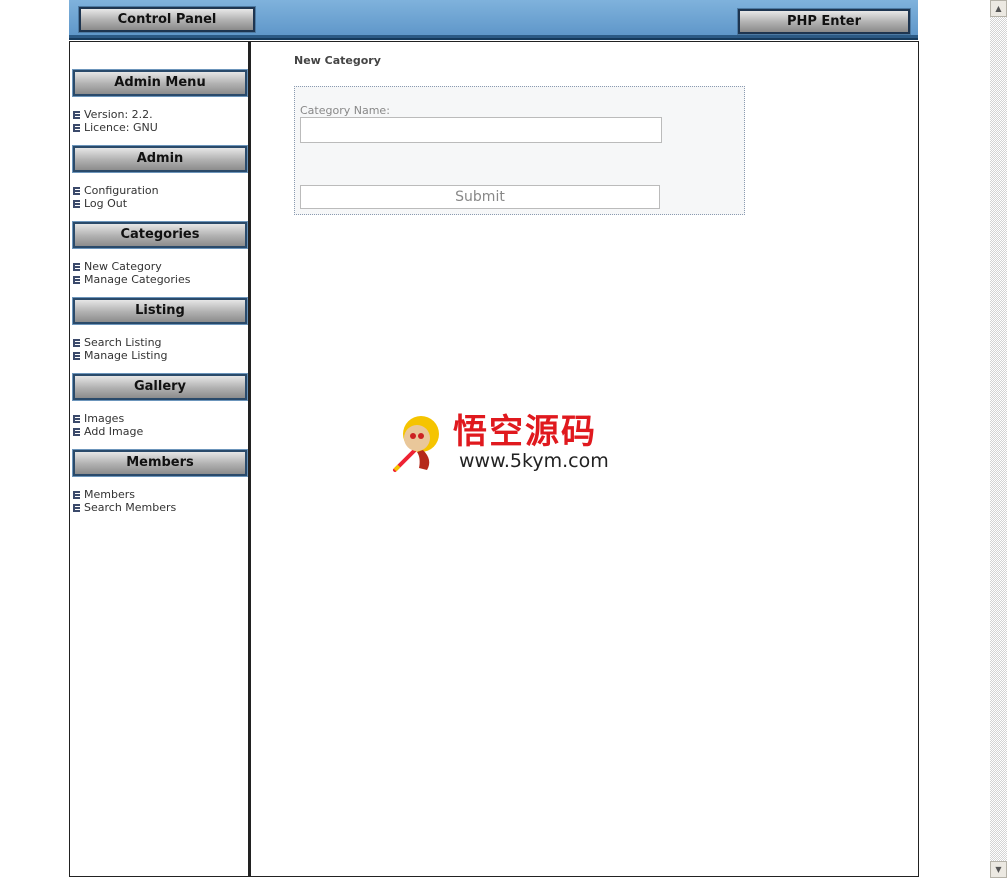  Describe the element at coordinates (345, 110) in the screenshot. I see `category-name-label: Category Name:` at that location.